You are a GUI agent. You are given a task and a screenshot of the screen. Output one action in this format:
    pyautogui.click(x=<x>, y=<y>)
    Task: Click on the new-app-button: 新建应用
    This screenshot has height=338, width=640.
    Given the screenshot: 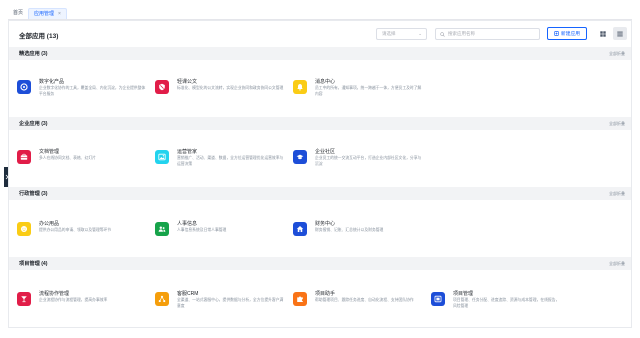 What is the action you would take?
    pyautogui.click(x=567, y=33)
    